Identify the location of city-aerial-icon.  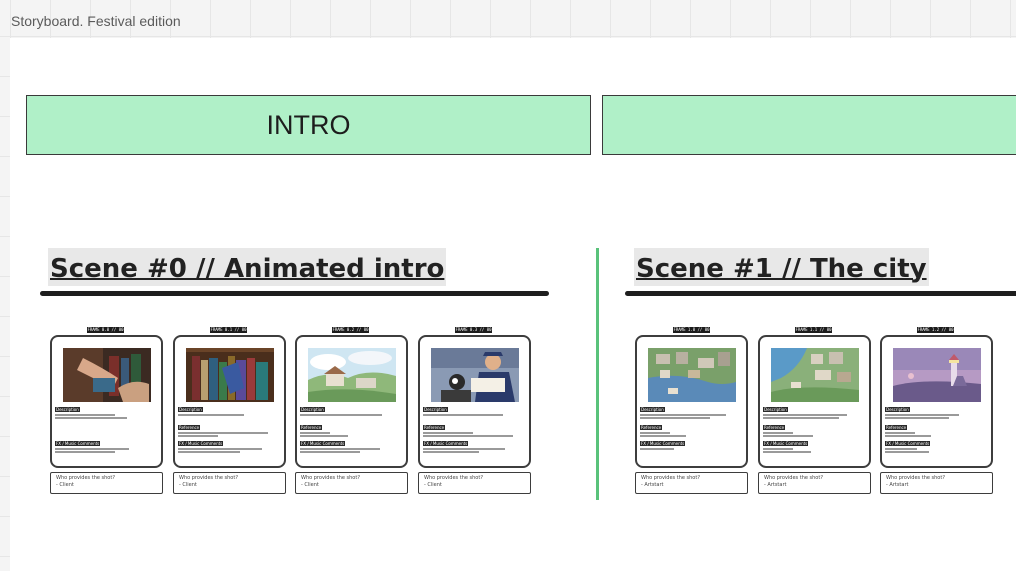
(692, 375).